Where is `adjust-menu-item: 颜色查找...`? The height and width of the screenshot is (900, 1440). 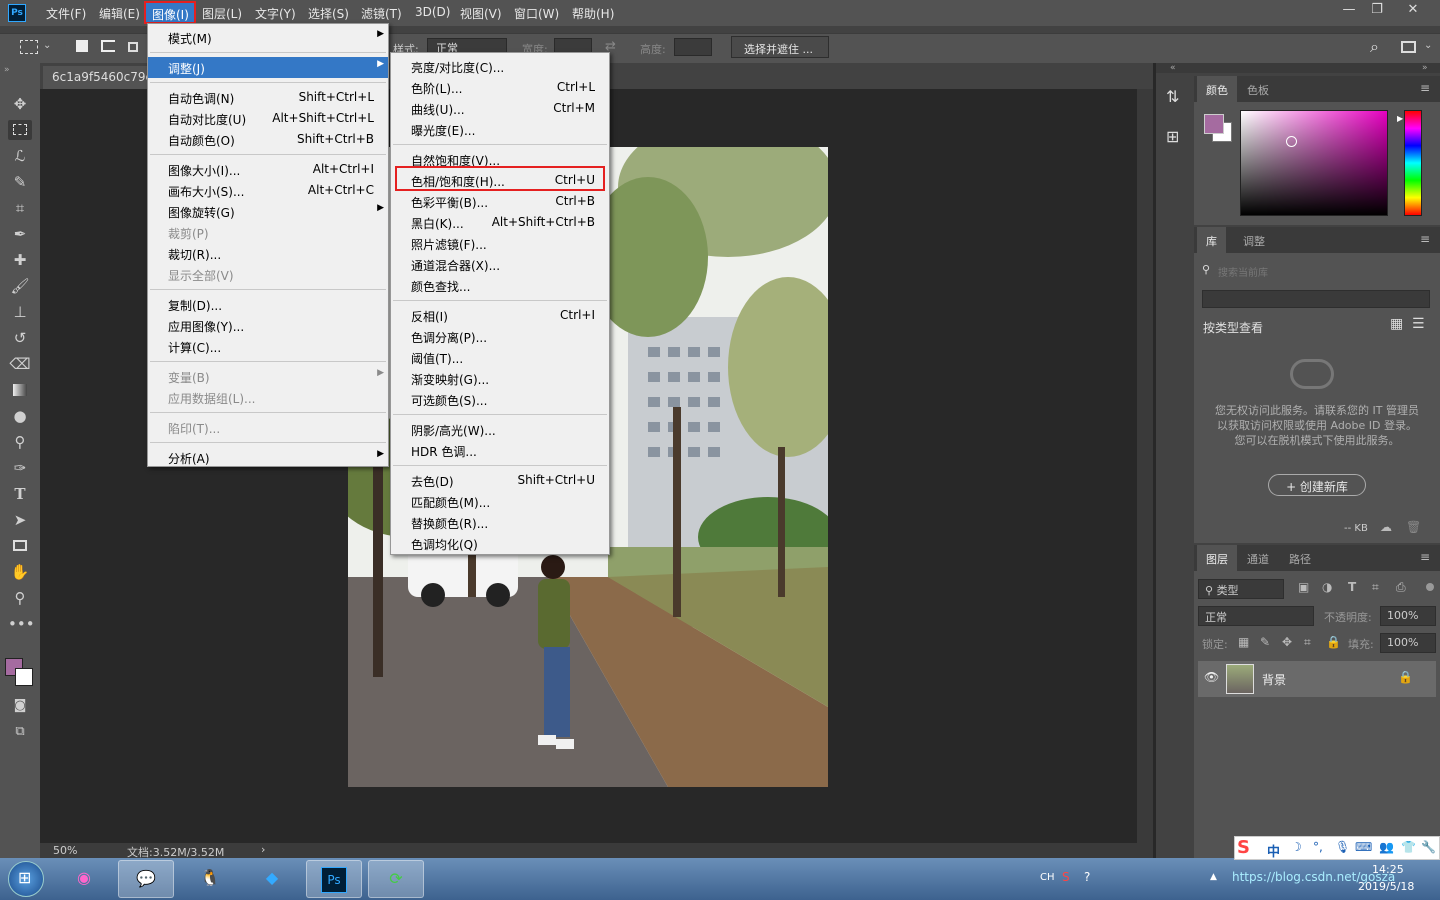 adjust-menu-item: 颜色查找... is located at coordinates (500, 285).